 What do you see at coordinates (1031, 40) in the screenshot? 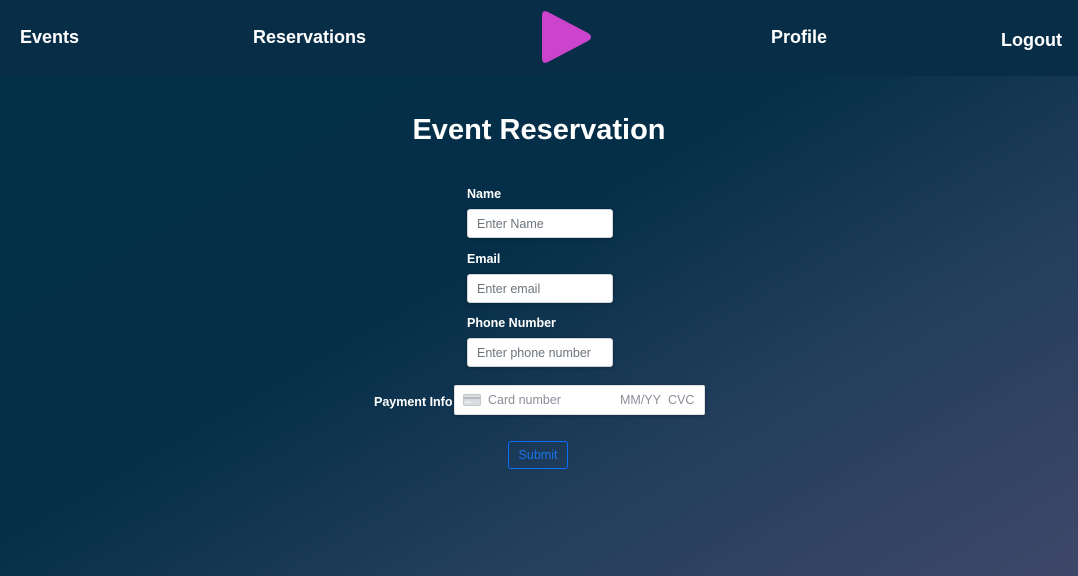
I see `nav-link-logout: Logout` at bounding box center [1031, 40].